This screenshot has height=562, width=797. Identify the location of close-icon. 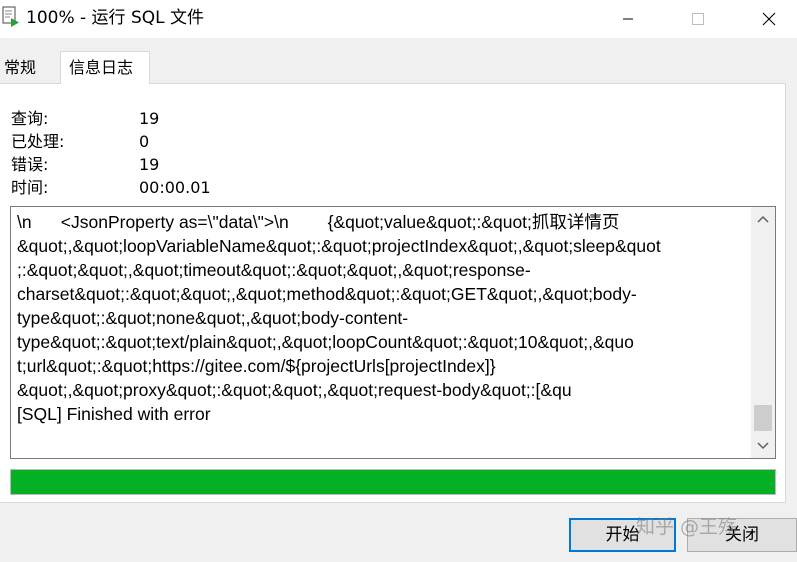
(769, 19).